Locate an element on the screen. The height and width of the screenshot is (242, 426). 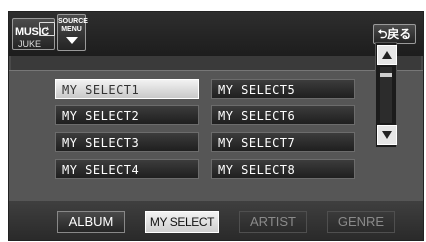
scroll-track is located at coordinates (386, 95).